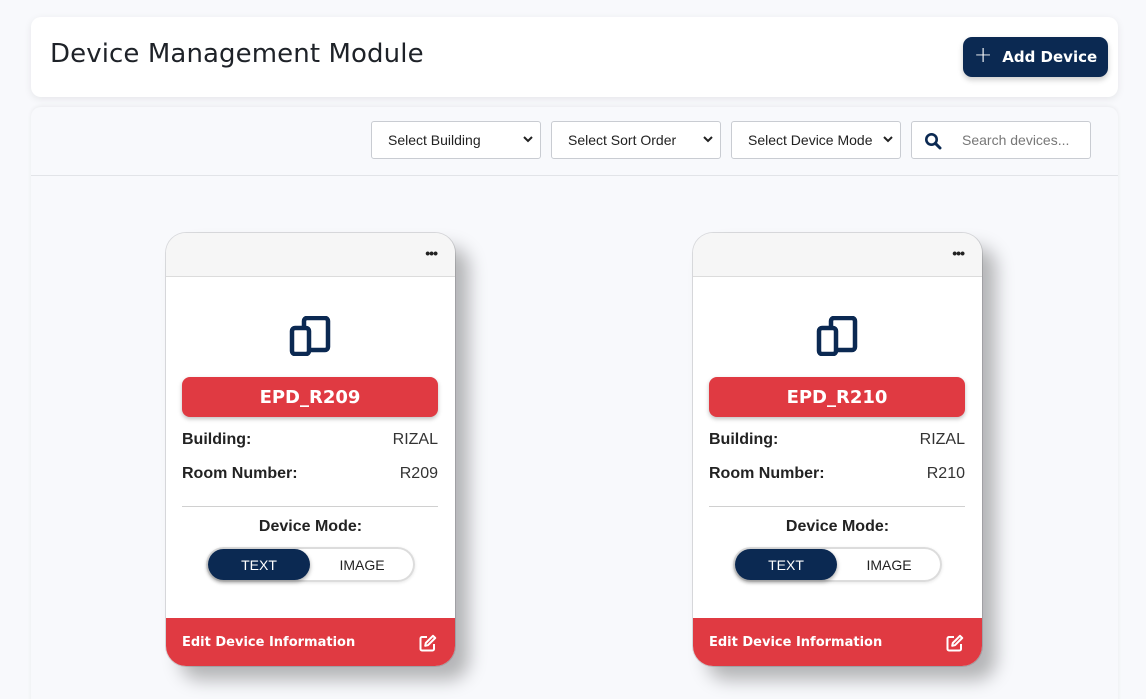  I want to click on sort-order-select: Select Sort Order, so click(636, 140).